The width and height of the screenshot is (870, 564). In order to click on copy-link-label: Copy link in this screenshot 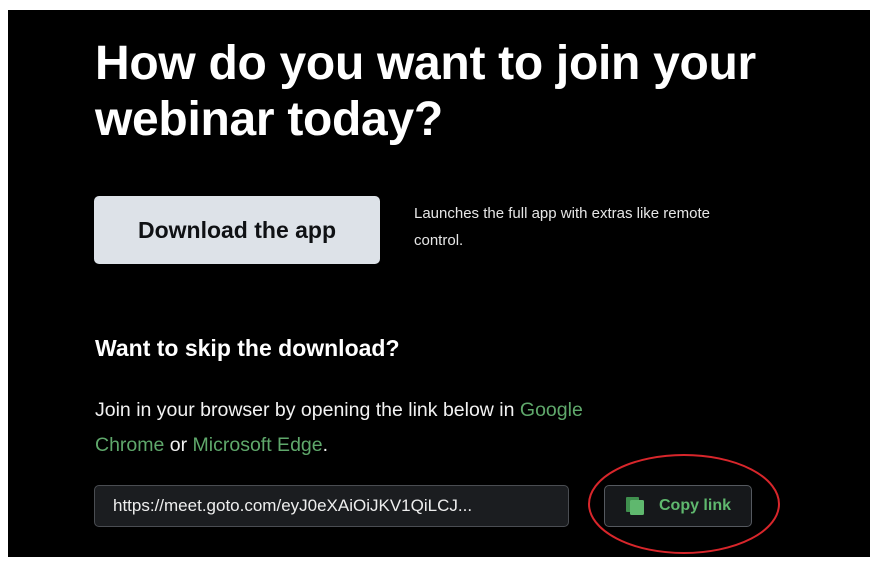, I will do `click(694, 505)`.